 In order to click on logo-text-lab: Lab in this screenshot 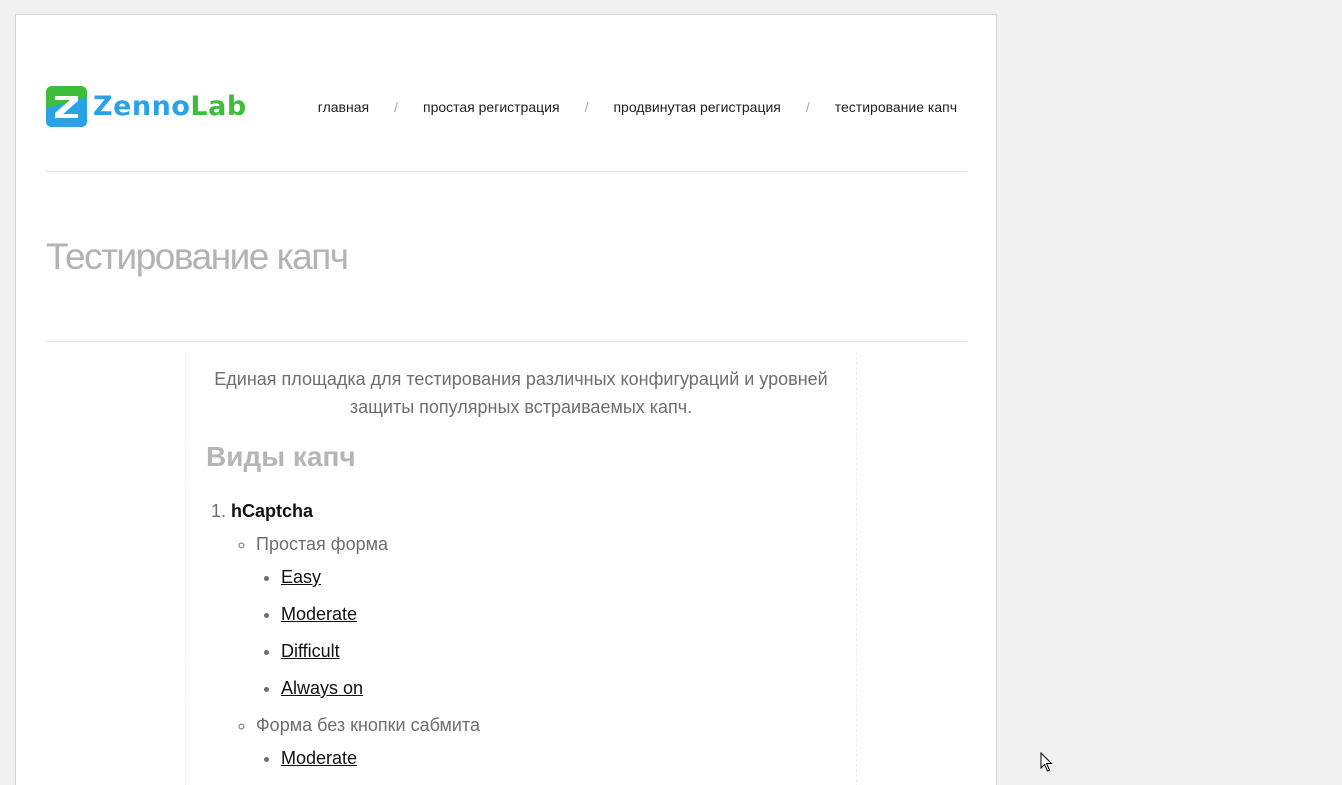, I will do `click(218, 106)`.